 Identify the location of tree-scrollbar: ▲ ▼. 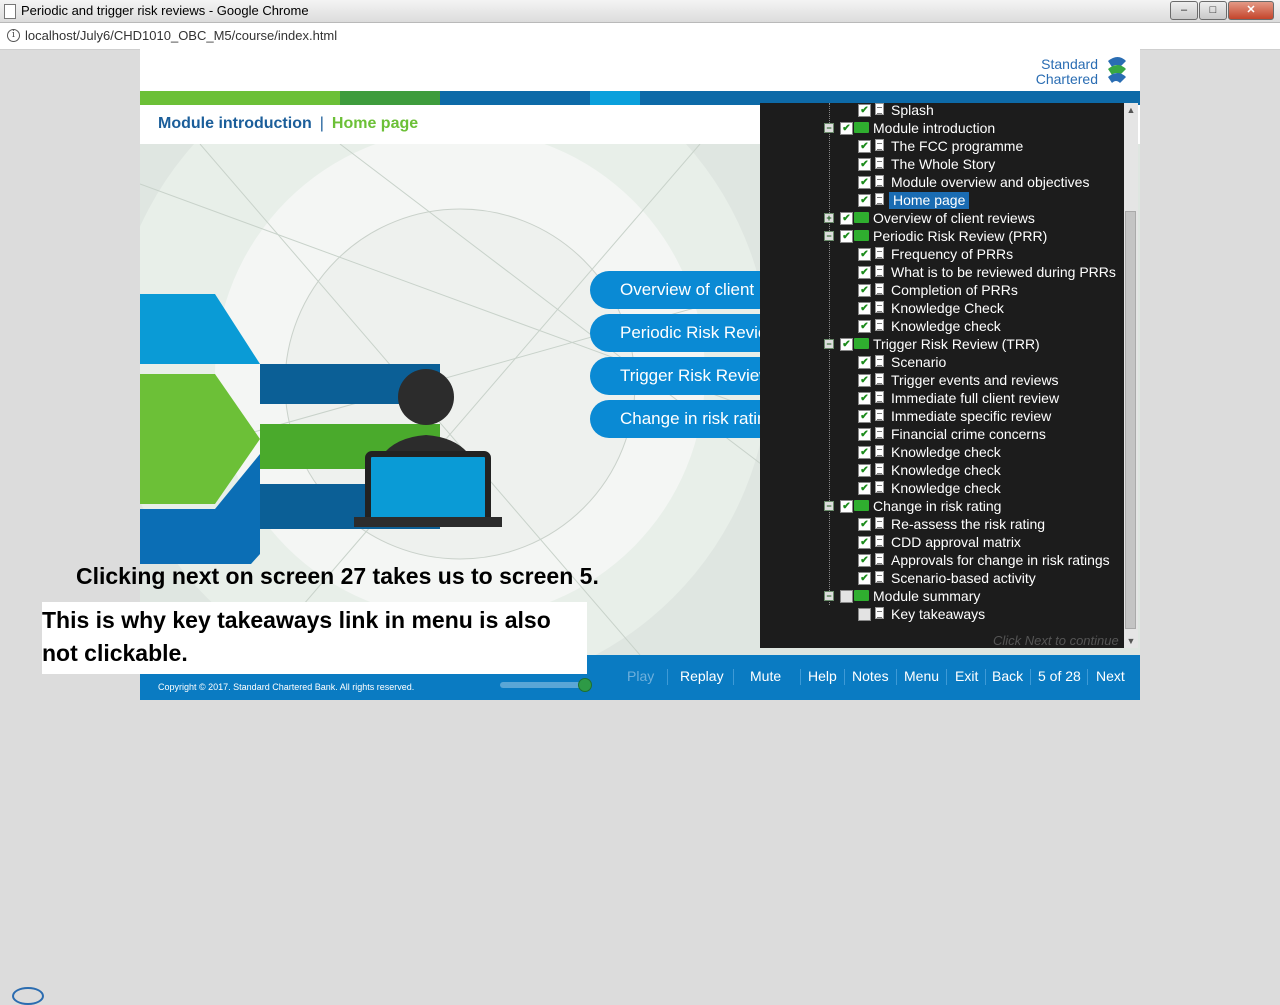
(1131, 375).